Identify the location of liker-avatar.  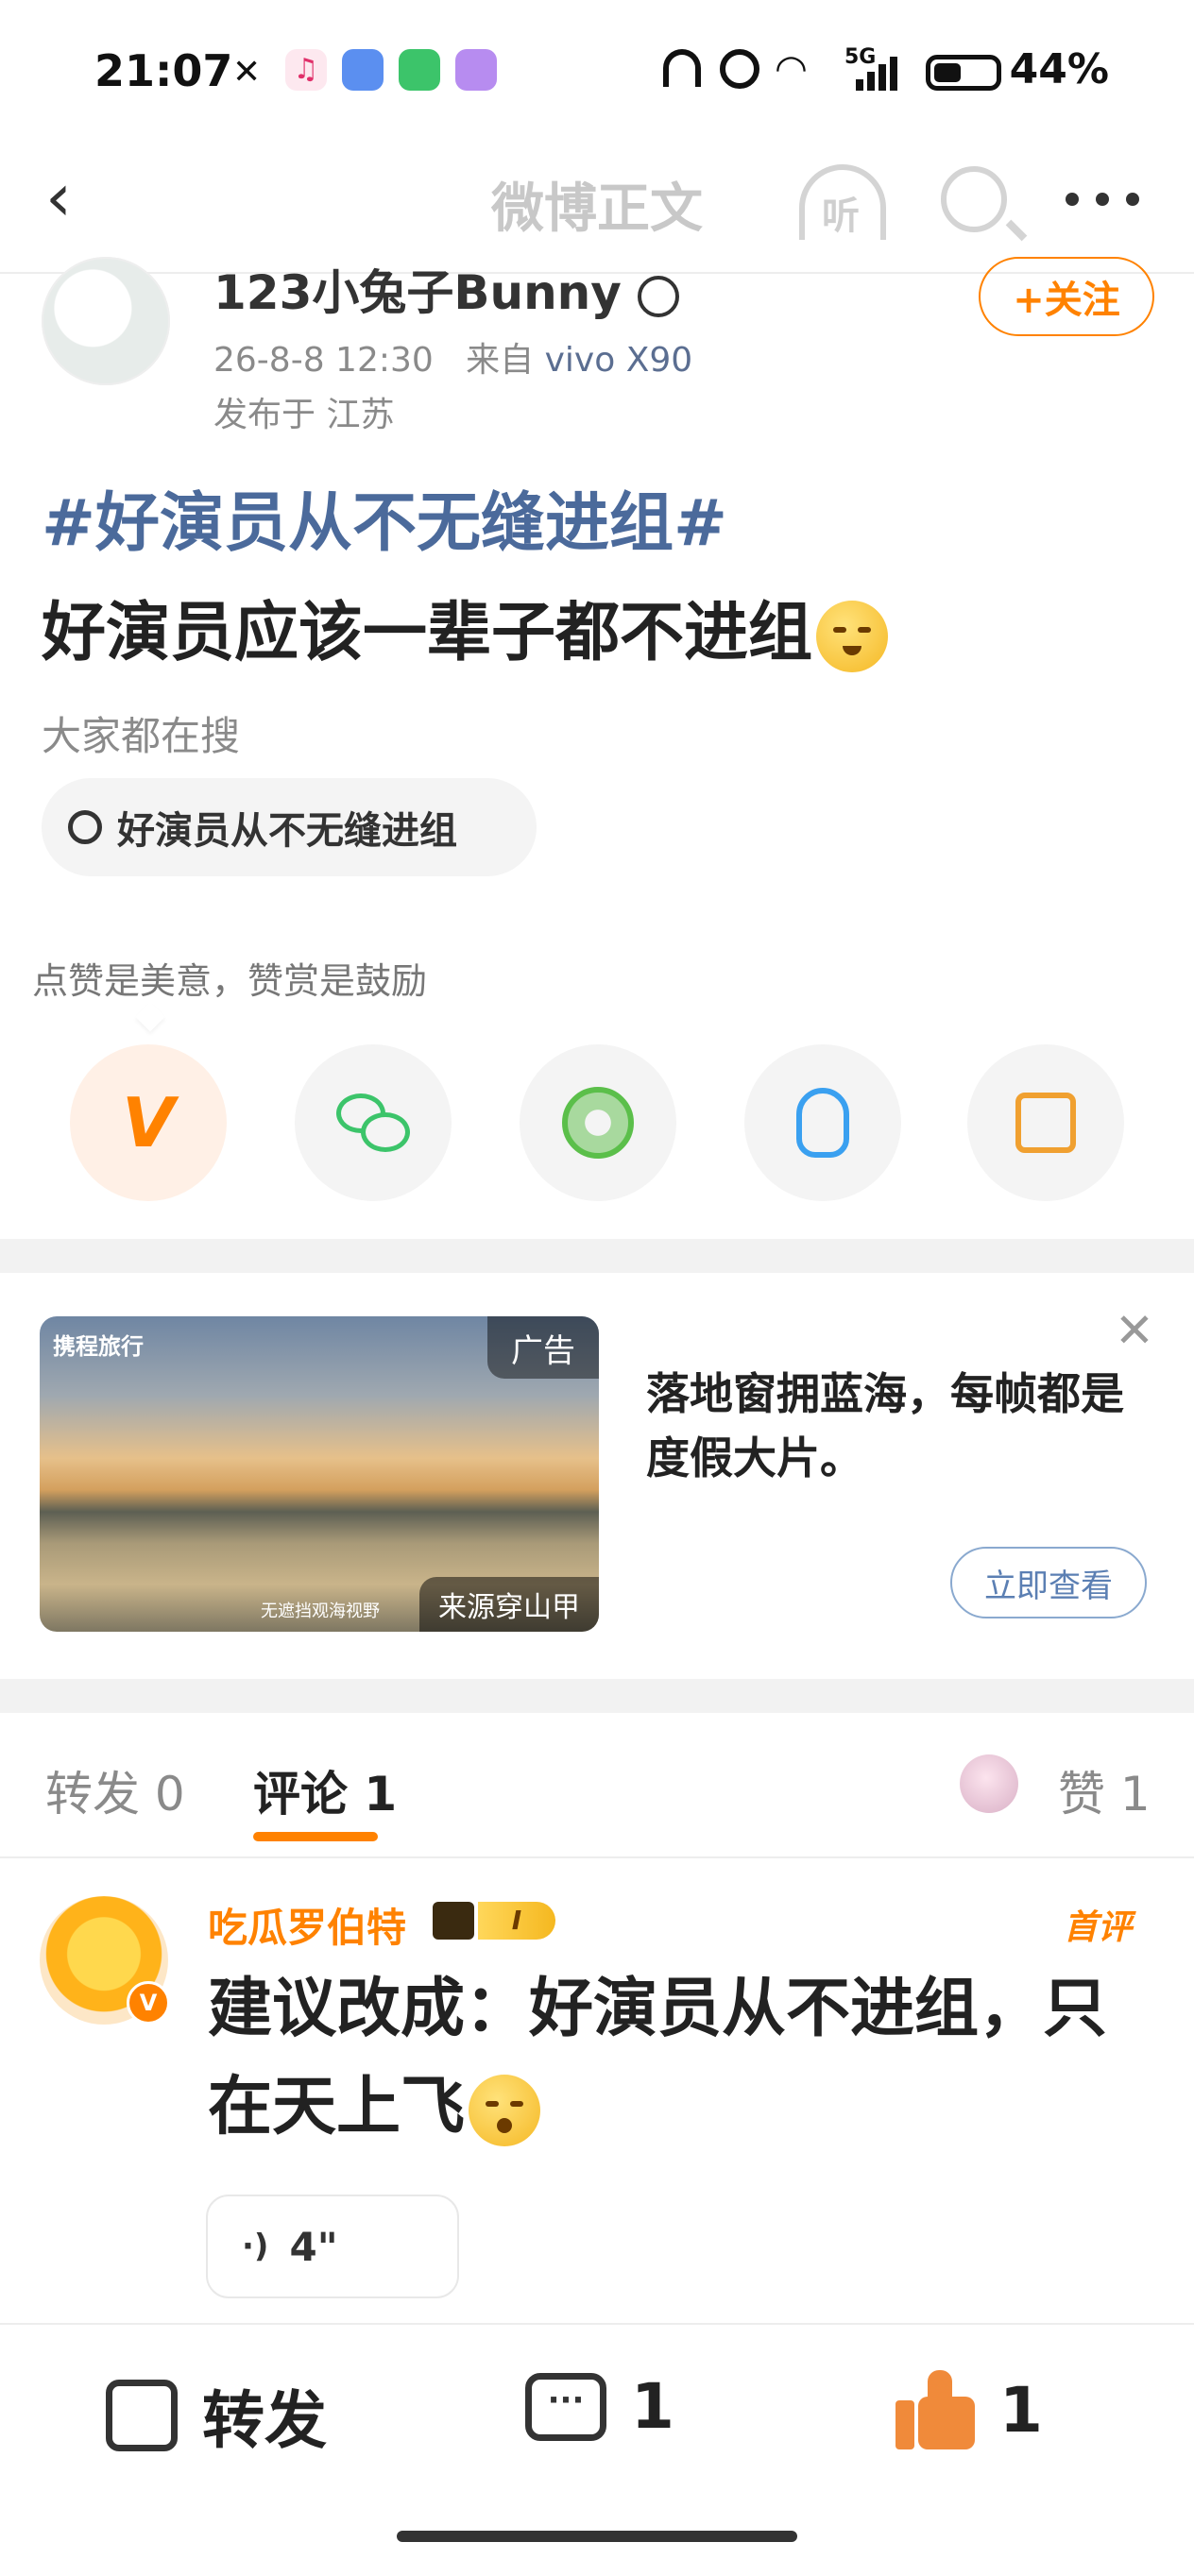
(989, 1783).